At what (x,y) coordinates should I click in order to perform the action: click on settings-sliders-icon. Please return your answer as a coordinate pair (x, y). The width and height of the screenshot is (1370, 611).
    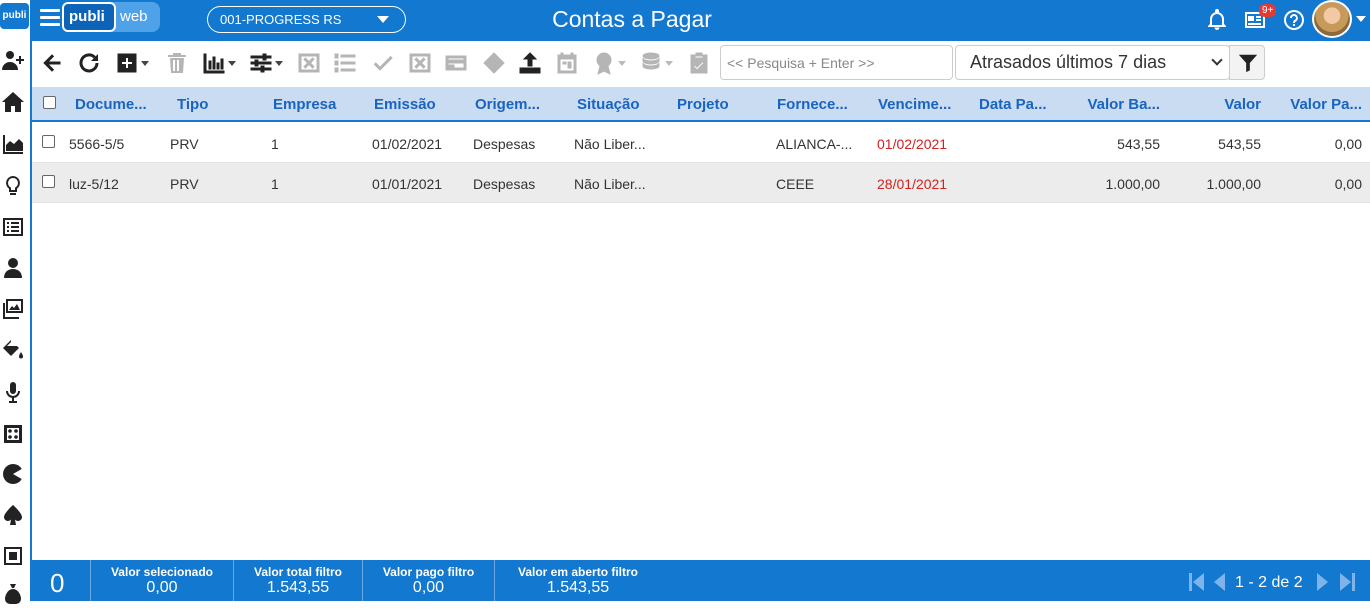
    Looking at the image, I should click on (266, 64).